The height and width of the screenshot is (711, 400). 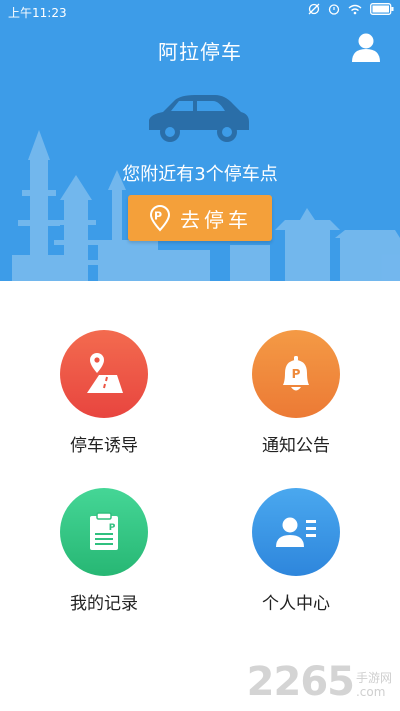 I want to click on parking-guidance-circle, so click(x=104, y=374).